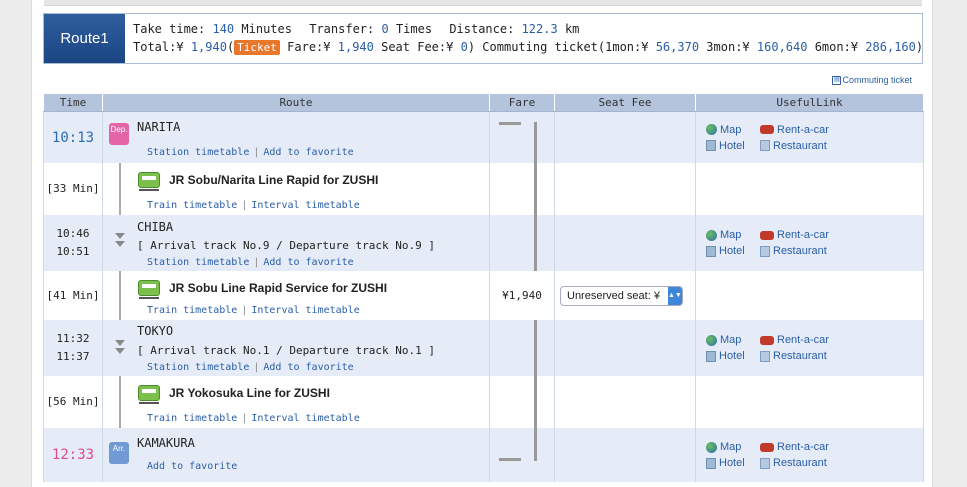 Image resolution: width=967 pixels, height=487 pixels. I want to click on col-seat-fee: Seat Fee, so click(625, 102).